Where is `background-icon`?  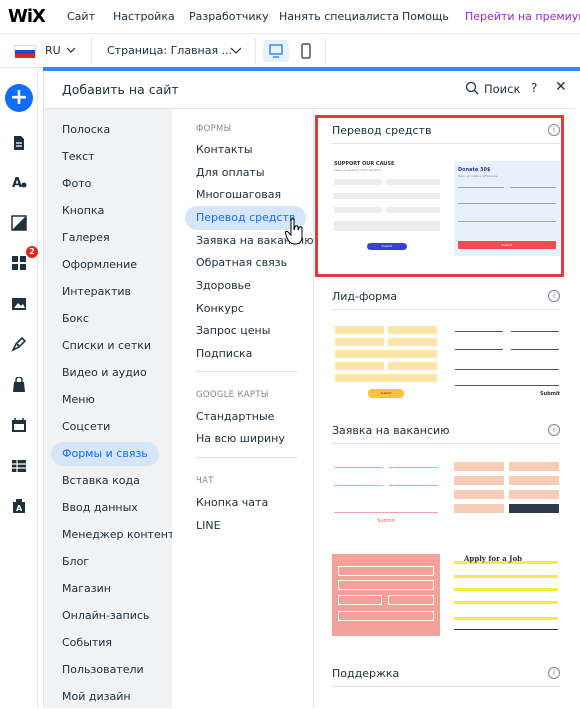 background-icon is located at coordinates (19, 223).